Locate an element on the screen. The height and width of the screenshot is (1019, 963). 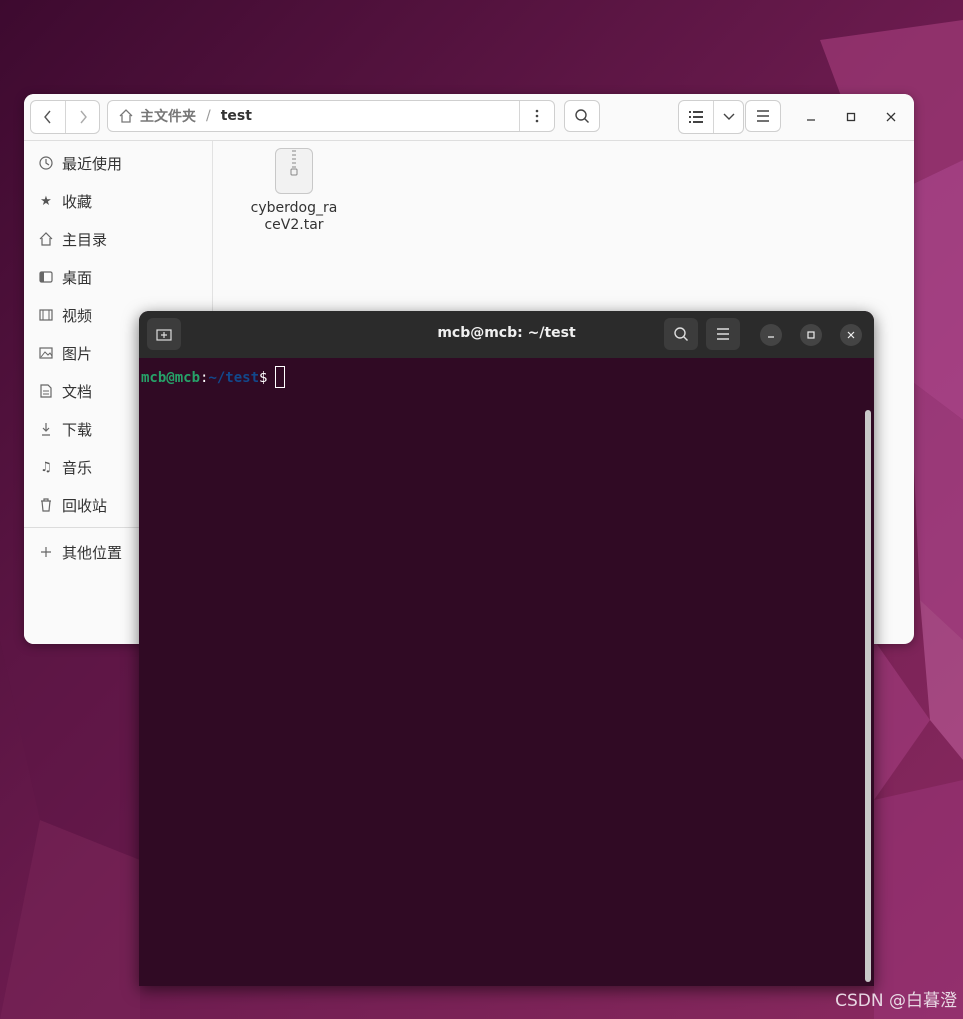
view-options-button is located at coordinates (728, 117).